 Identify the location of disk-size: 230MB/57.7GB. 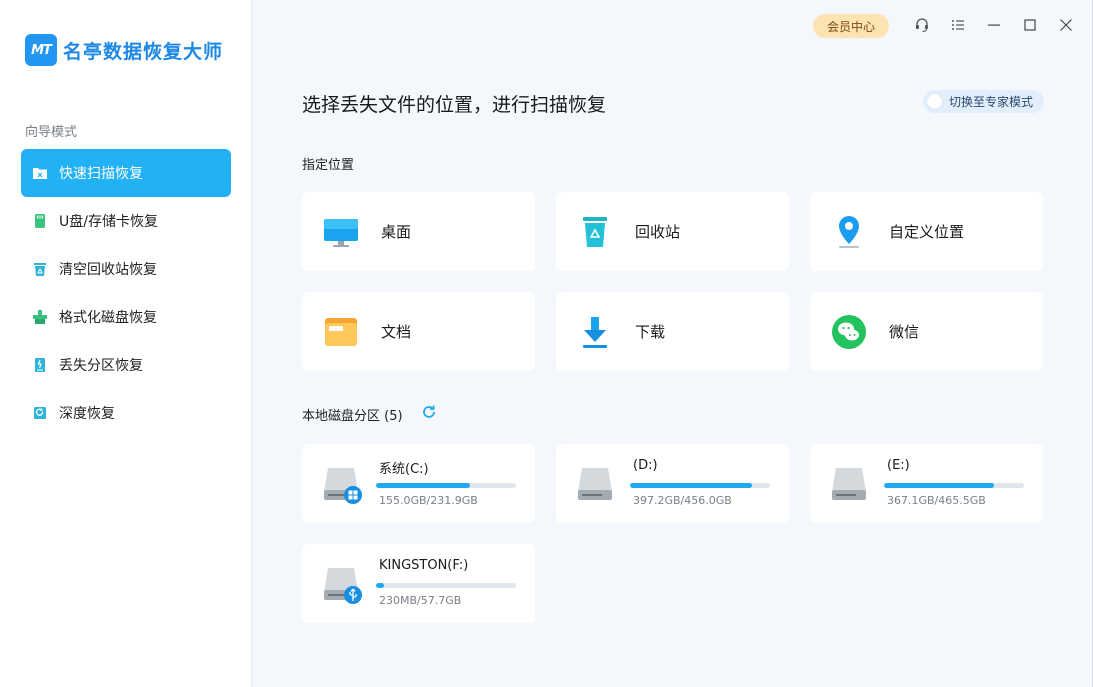
(420, 600).